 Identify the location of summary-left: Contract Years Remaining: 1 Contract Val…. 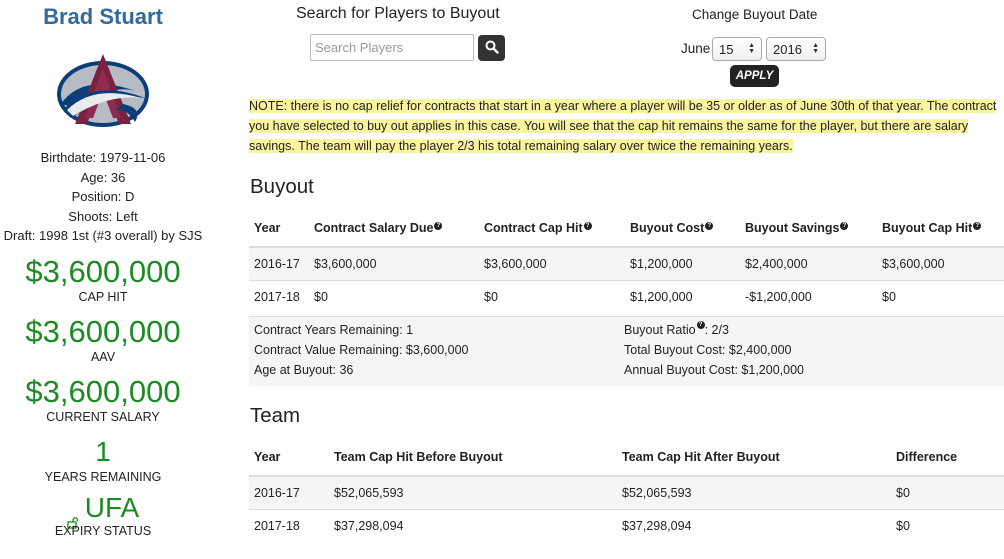
(361, 350).